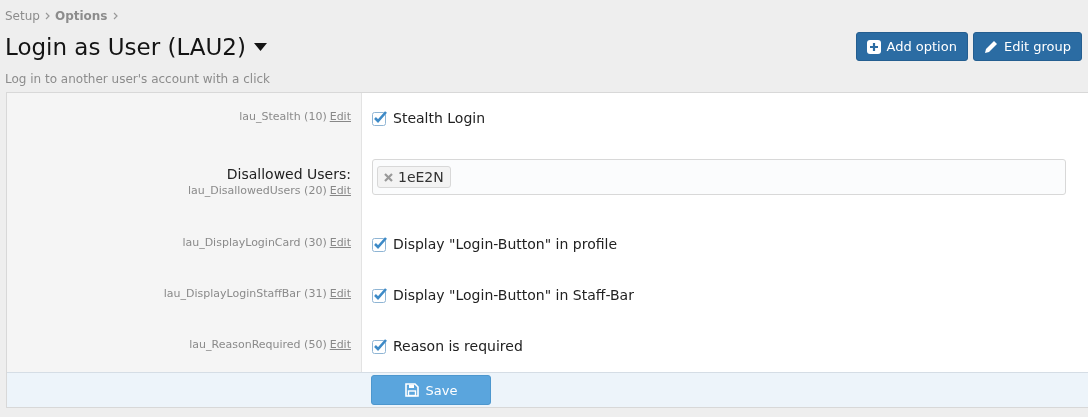 Image resolution: width=1088 pixels, height=417 pixels. Describe the element at coordinates (81, 16) in the screenshot. I see `breadcrumb-link: Options` at that location.